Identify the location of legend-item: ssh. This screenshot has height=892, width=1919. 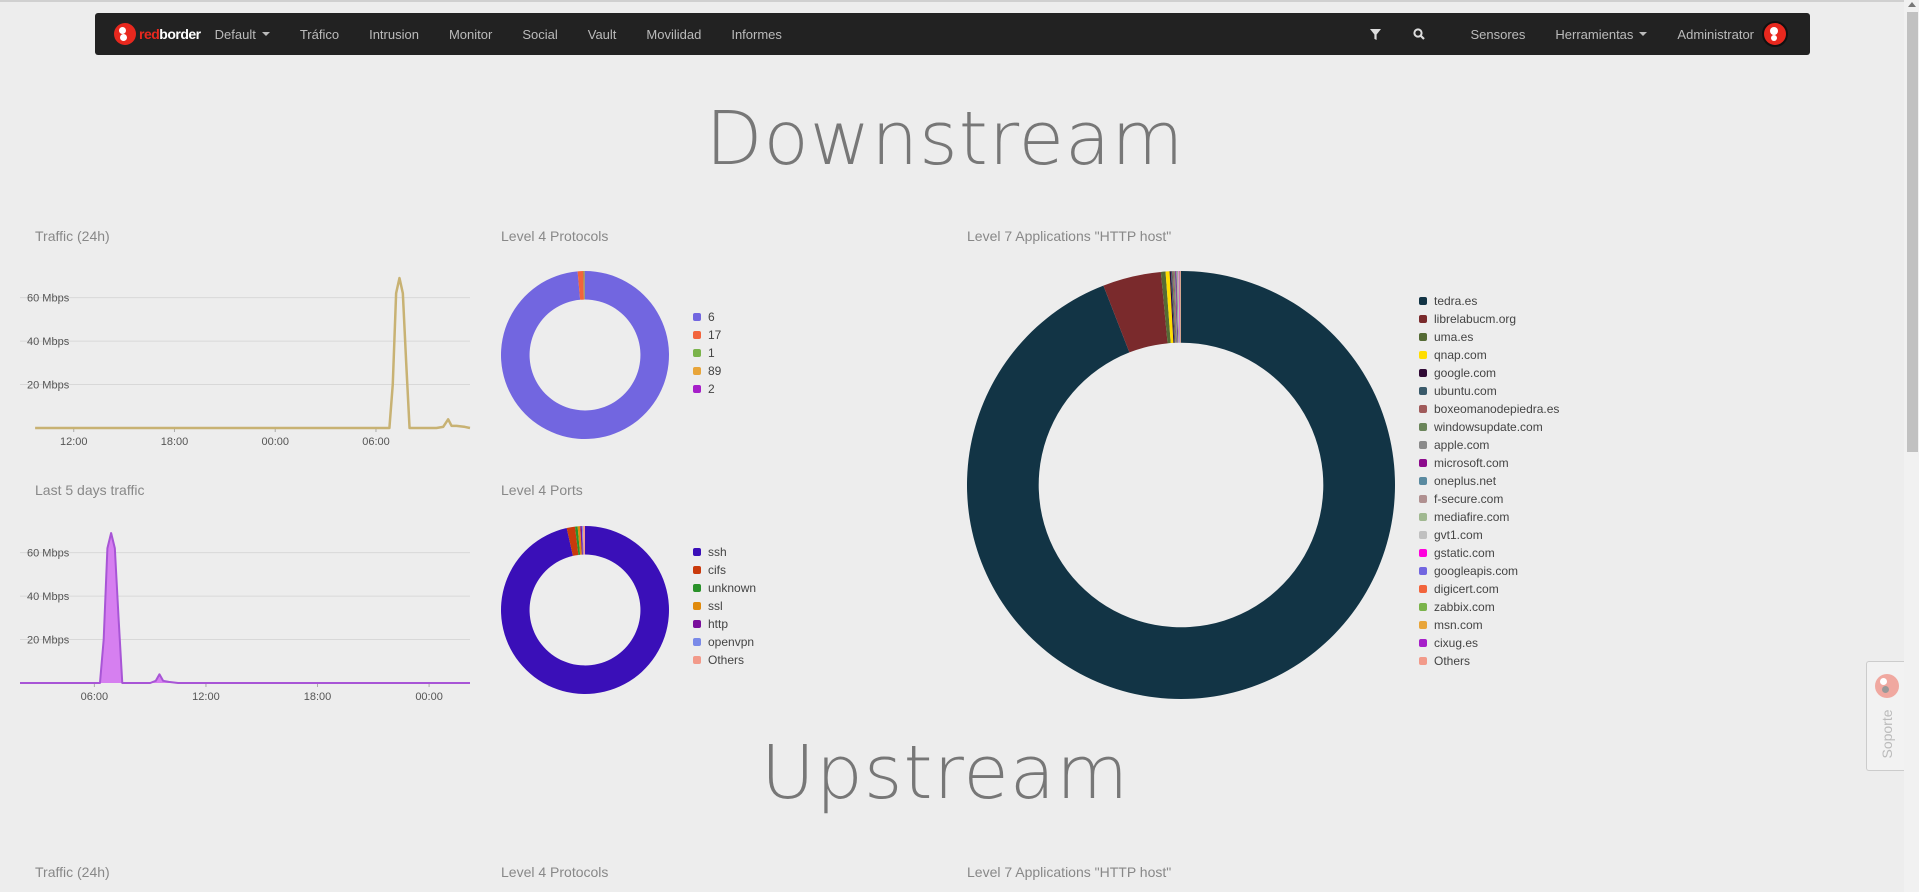
(724, 552).